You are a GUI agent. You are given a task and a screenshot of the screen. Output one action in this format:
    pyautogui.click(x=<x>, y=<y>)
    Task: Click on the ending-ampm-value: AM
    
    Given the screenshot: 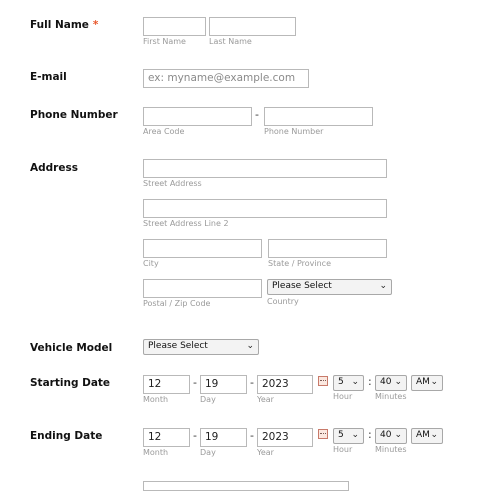 What is the action you would take?
    pyautogui.click(x=423, y=435)
    